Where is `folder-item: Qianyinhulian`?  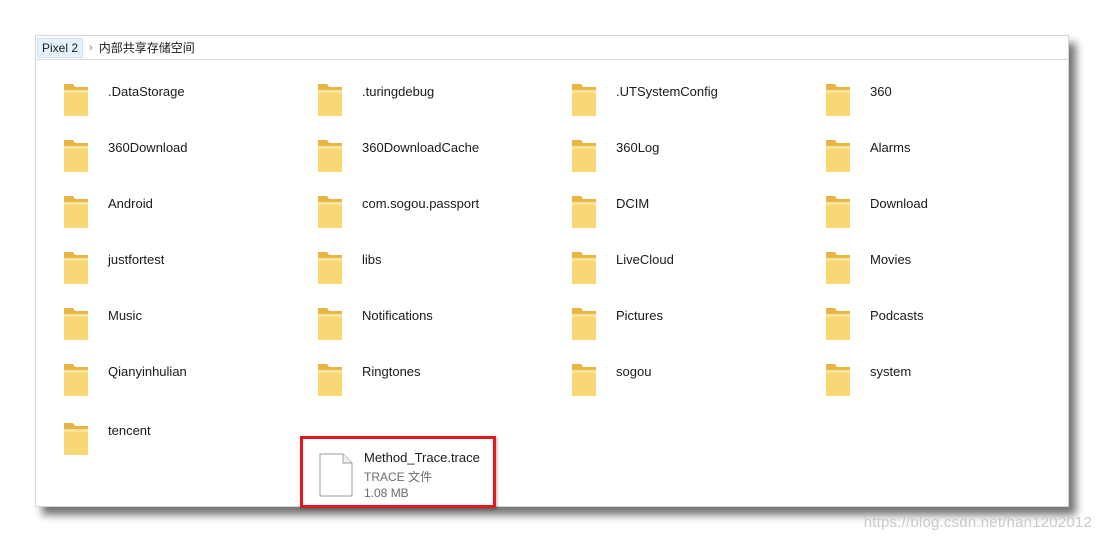
folder-item: Qianyinhulian is located at coordinates (156, 376).